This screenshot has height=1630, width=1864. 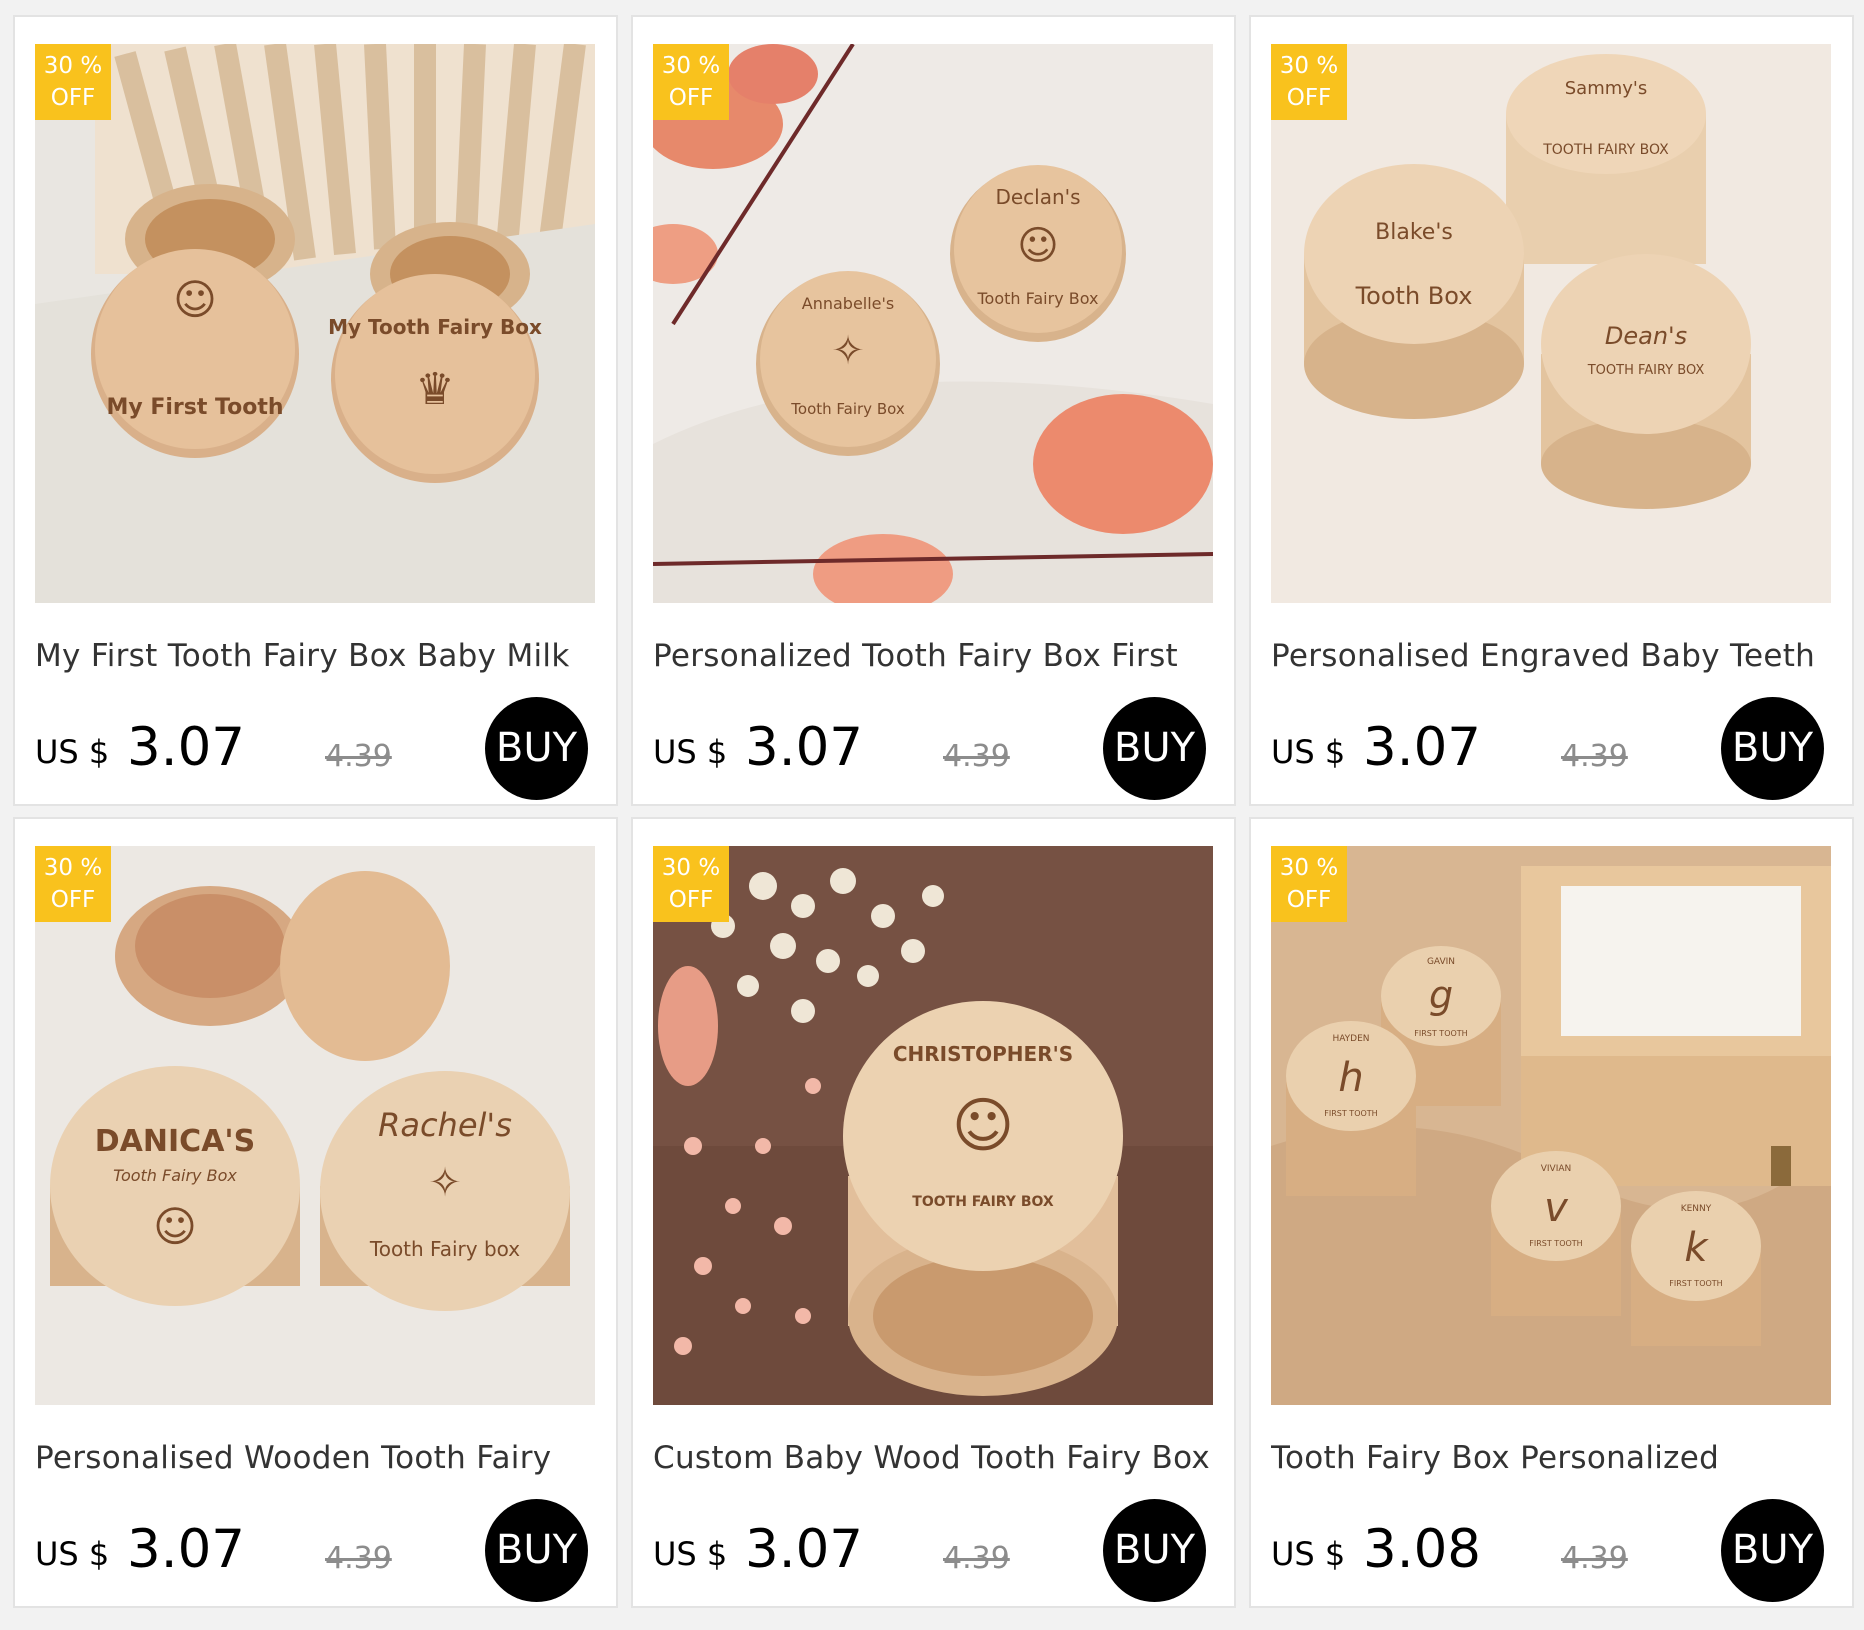 I want to click on engraving-text: Rachel's, so click(x=445, y=1125).